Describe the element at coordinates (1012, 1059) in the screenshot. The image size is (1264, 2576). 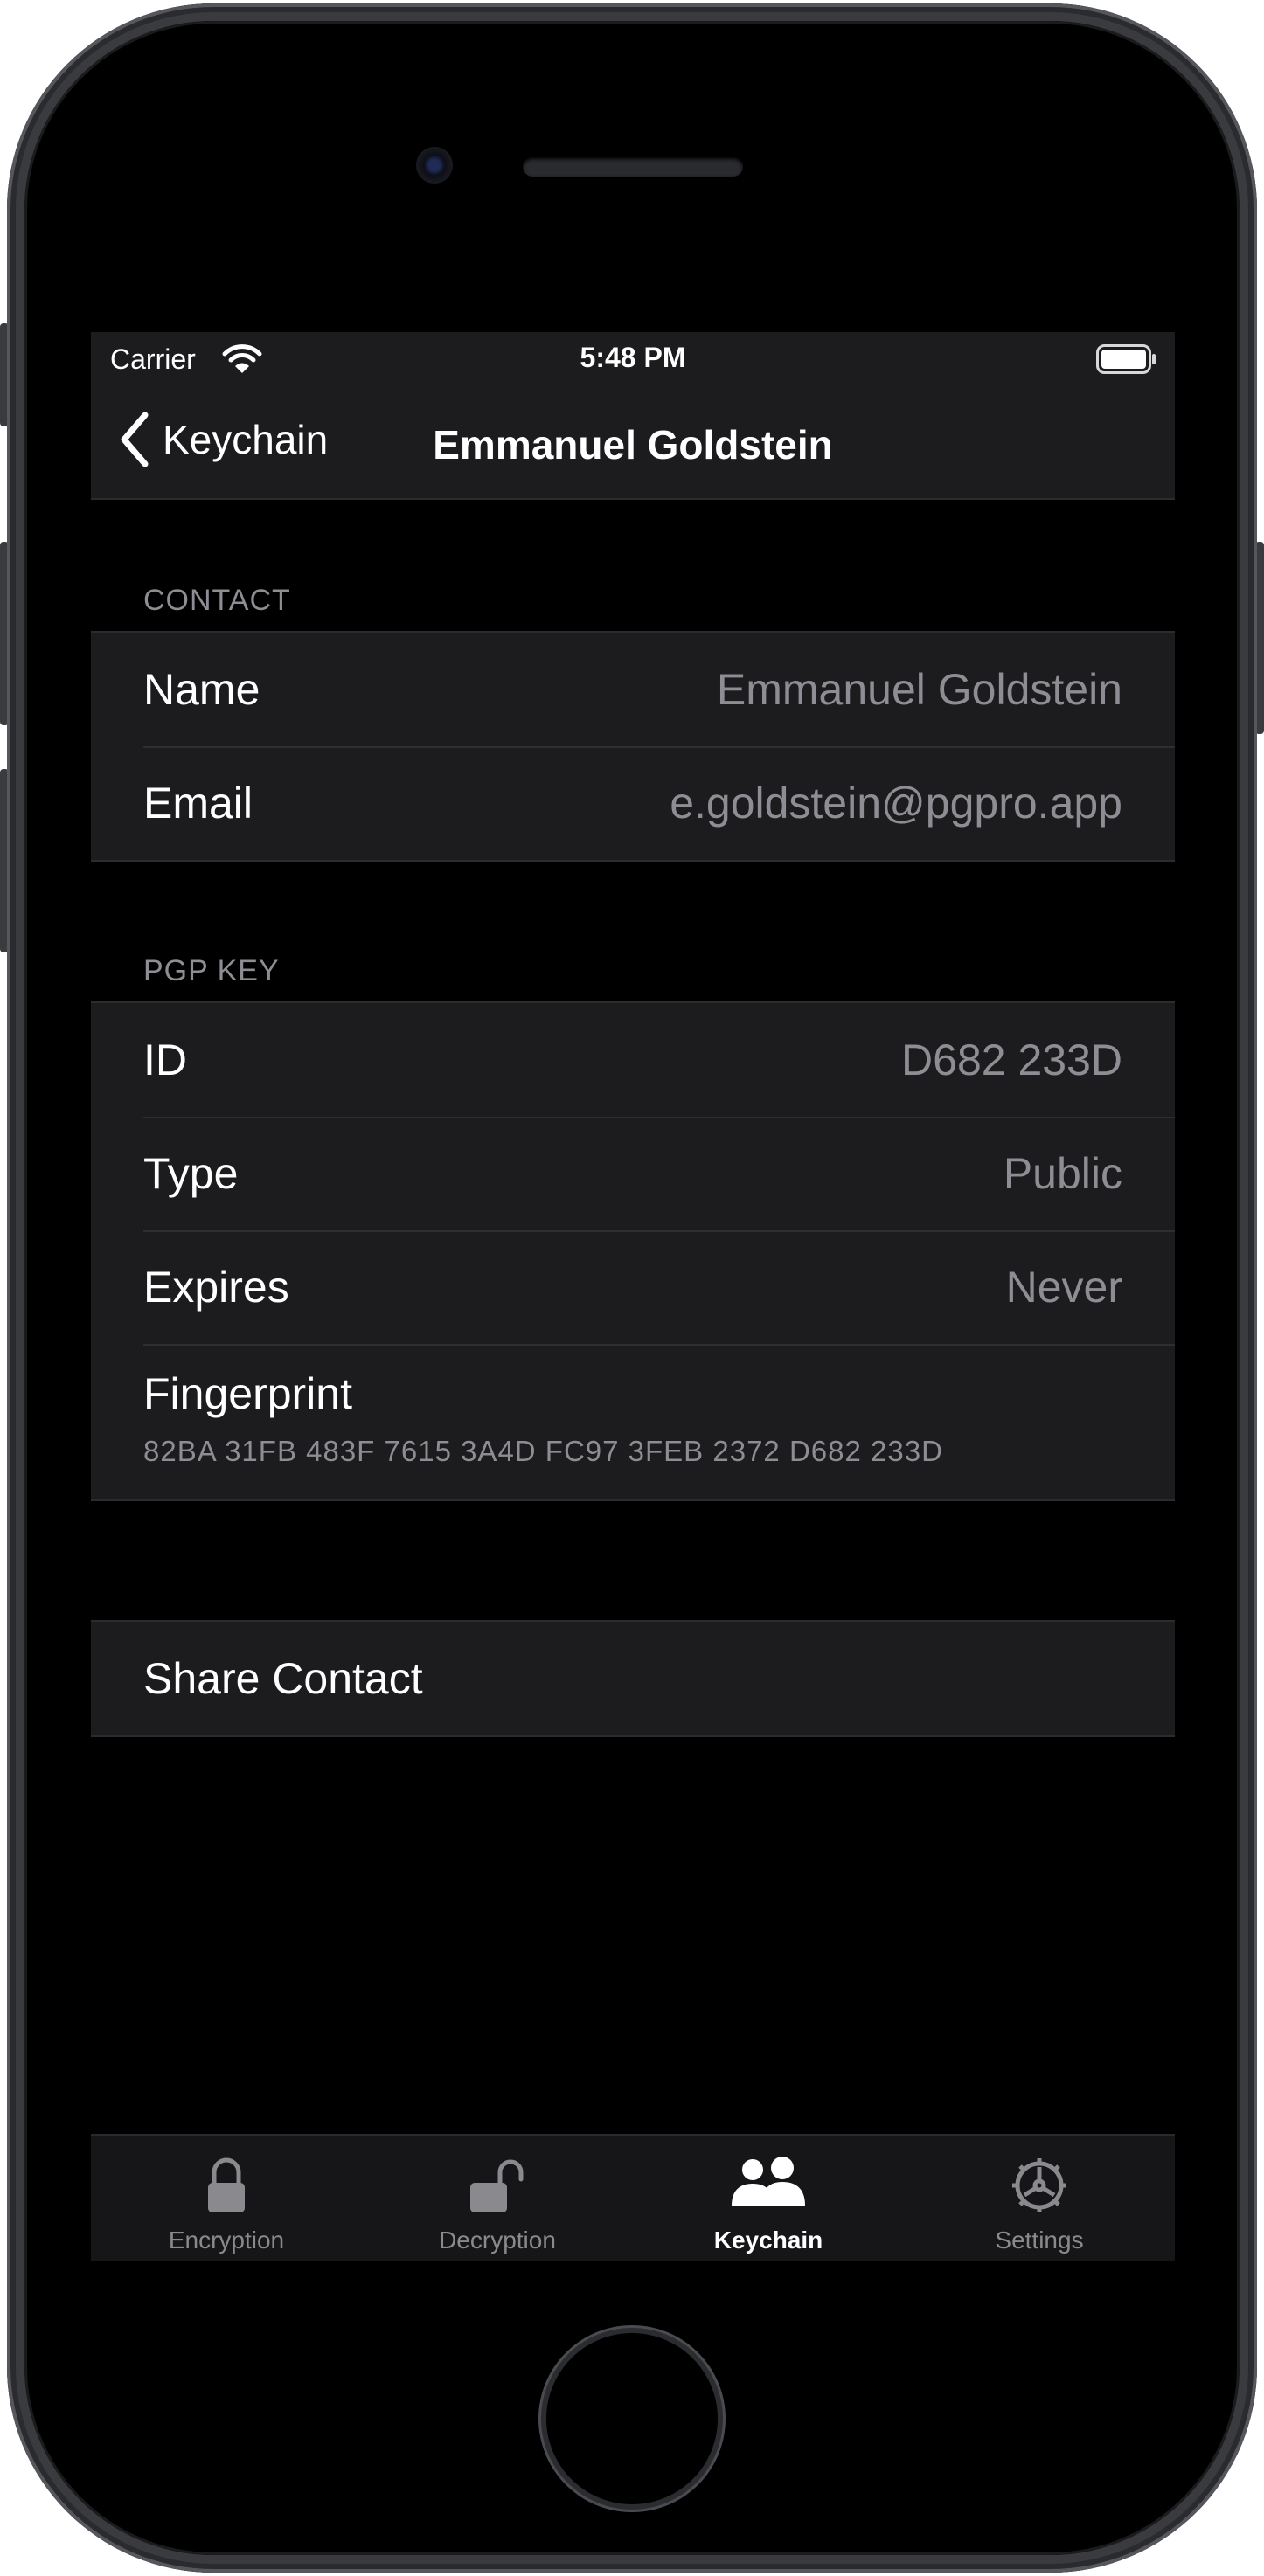
I see `key-id-value: D682 233D` at that location.